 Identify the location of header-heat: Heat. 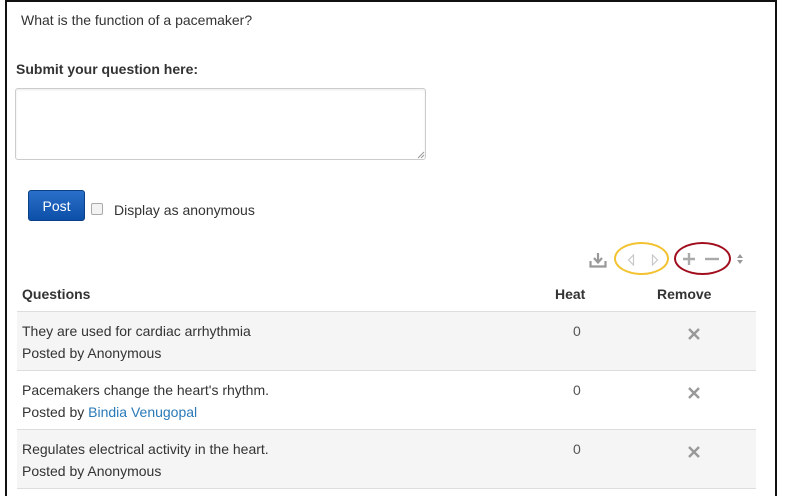
(570, 294).